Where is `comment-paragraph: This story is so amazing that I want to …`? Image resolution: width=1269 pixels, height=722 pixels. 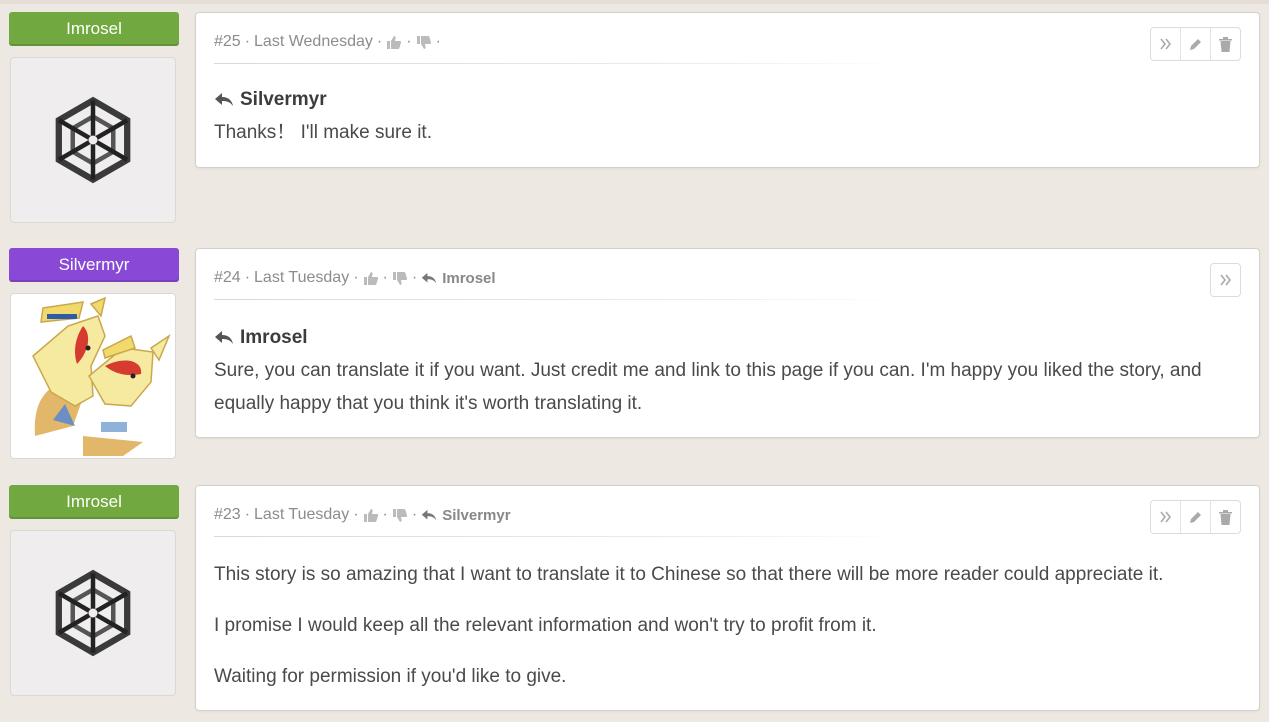
comment-paragraph: This story is so amazing that I want to … is located at coordinates (689, 574).